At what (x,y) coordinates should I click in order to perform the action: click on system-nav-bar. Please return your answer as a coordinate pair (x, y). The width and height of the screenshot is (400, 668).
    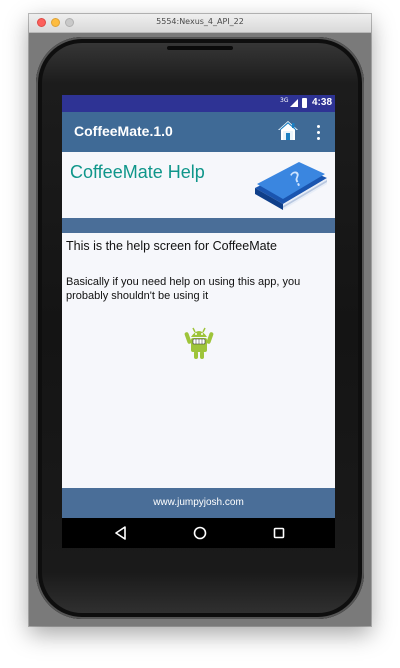
    Looking at the image, I should click on (198, 533).